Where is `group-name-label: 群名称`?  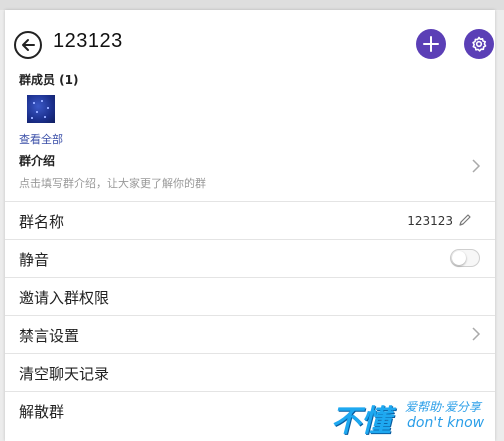 group-name-label: 群名称 is located at coordinates (42, 222).